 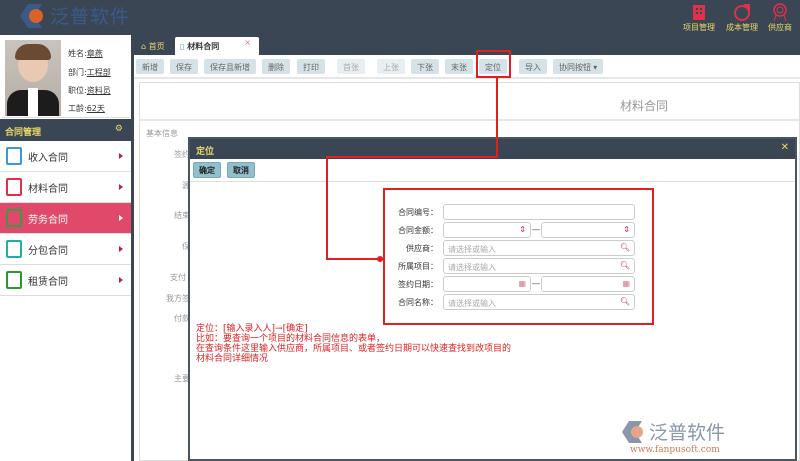 I want to click on nav-project-management: 项目管理, so click(x=699, y=17).